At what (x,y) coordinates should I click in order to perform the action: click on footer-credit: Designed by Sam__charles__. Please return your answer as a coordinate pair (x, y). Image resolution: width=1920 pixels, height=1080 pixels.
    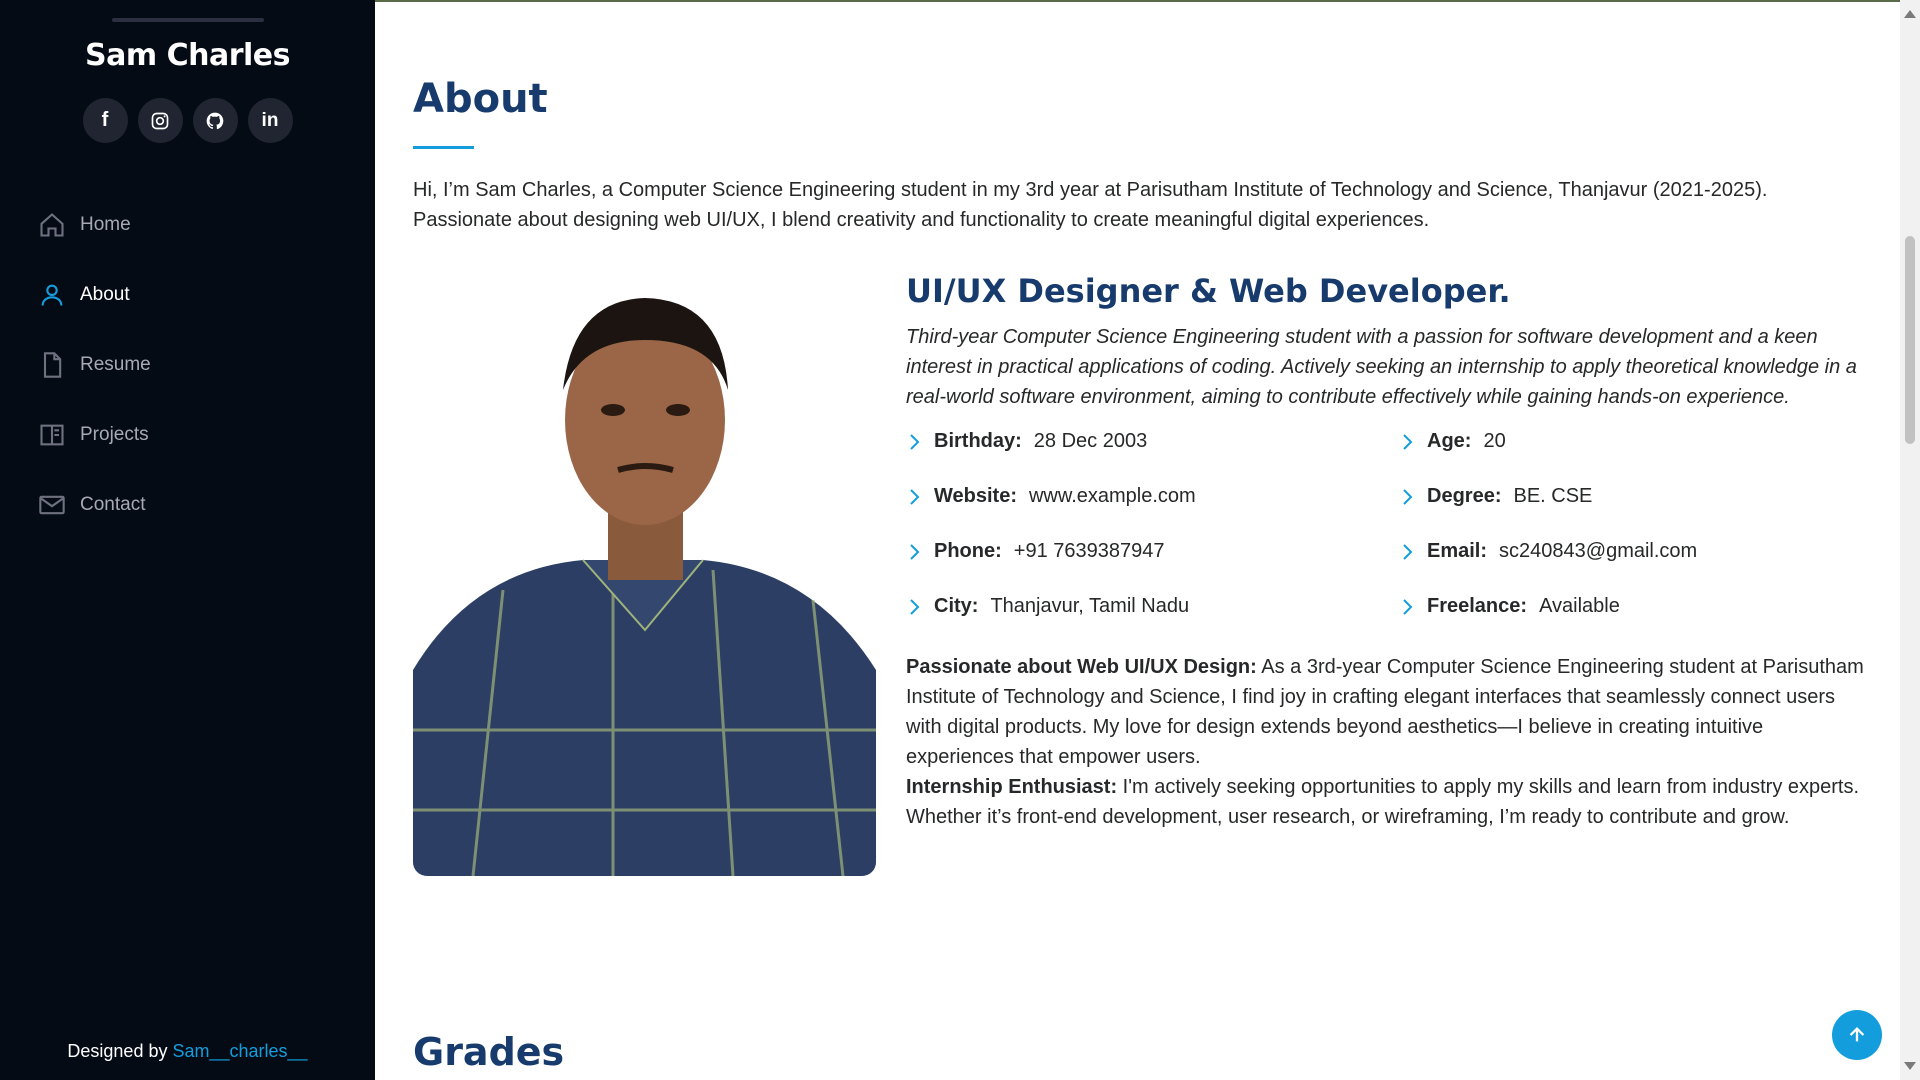
    Looking at the image, I should click on (187, 1051).